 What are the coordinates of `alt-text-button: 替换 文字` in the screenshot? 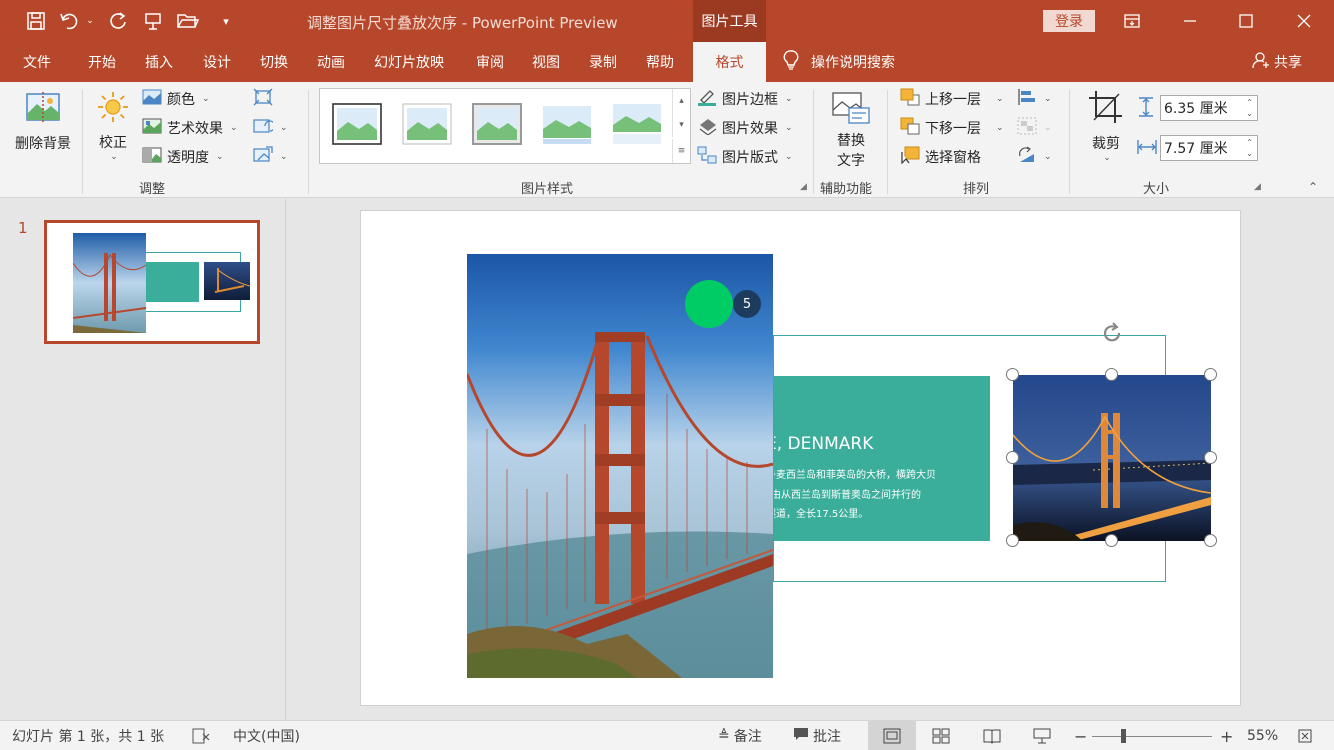 It's located at (851, 131).